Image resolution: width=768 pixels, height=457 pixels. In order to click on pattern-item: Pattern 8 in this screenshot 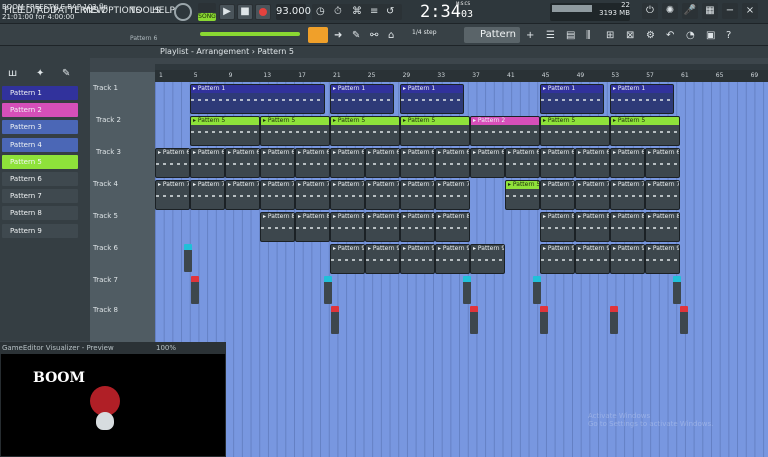, I will do `click(40, 213)`.